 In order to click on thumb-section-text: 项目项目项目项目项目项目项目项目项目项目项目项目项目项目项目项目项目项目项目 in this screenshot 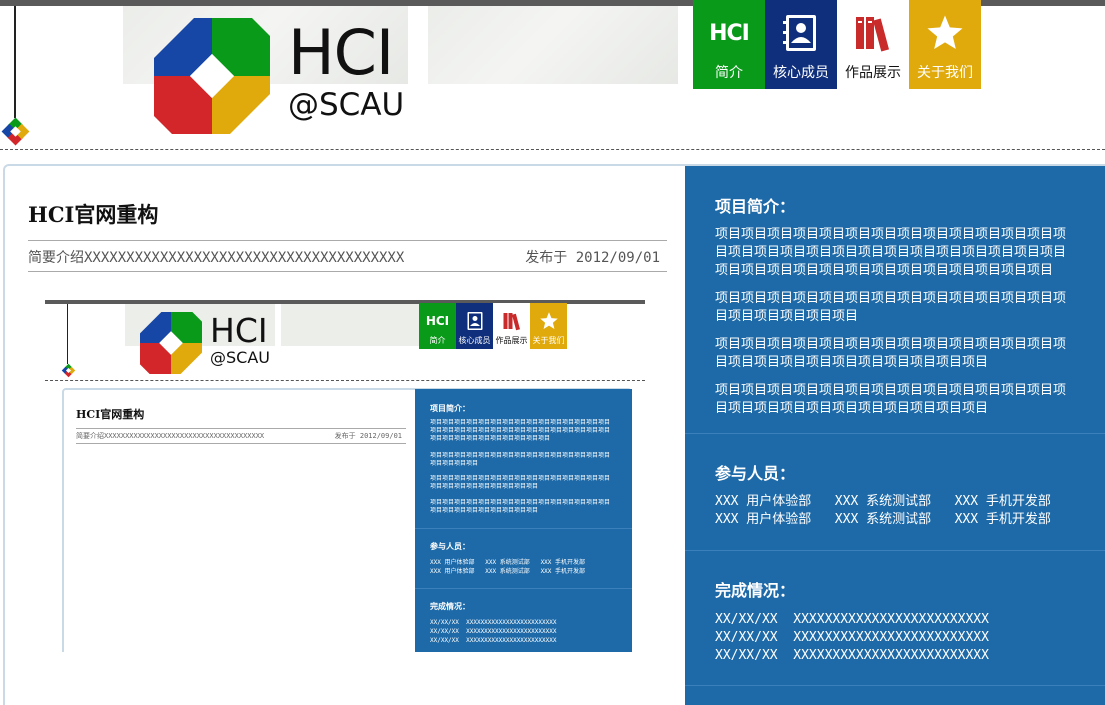, I will do `click(520, 459)`.